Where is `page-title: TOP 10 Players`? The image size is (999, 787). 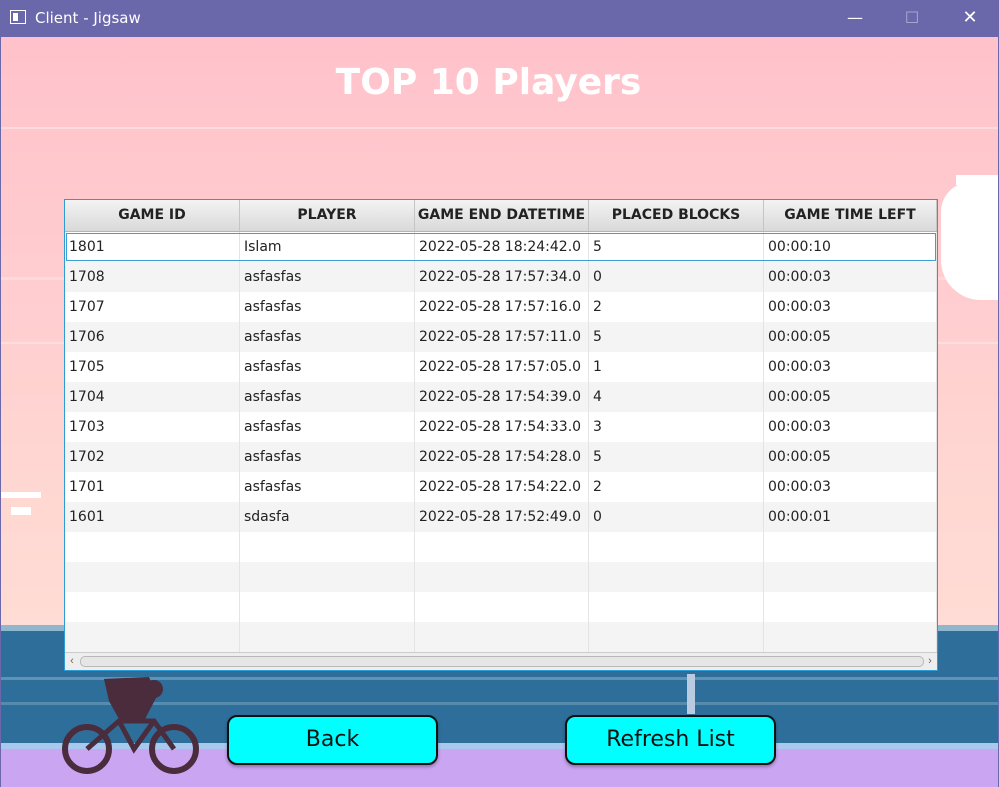 page-title: TOP 10 Players is located at coordinates (488, 82).